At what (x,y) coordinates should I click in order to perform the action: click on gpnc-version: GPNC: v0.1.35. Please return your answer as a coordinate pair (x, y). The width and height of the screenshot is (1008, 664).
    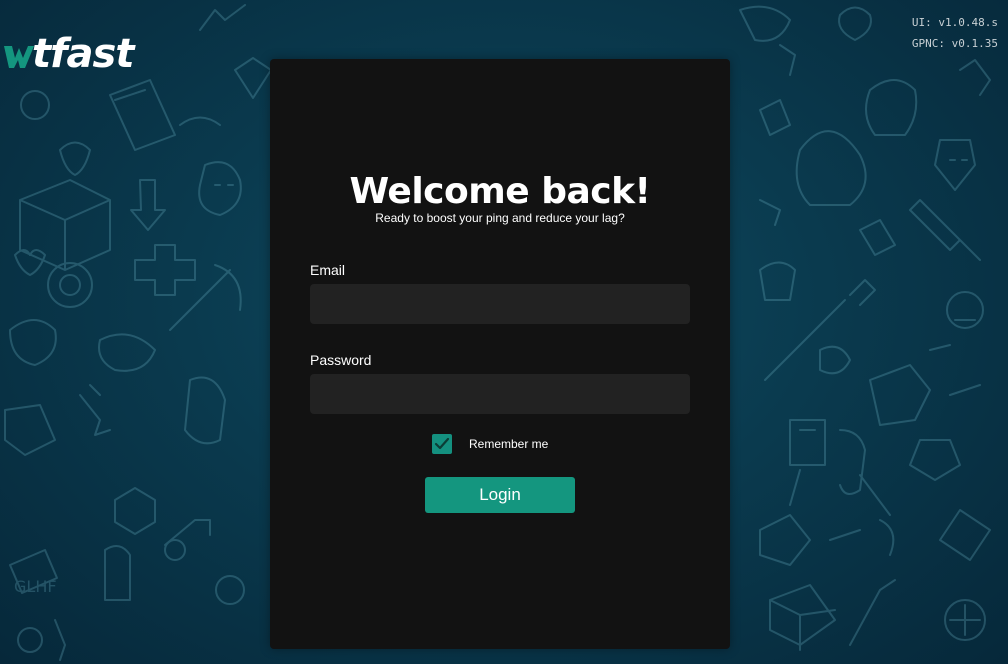
    Looking at the image, I should click on (954, 43).